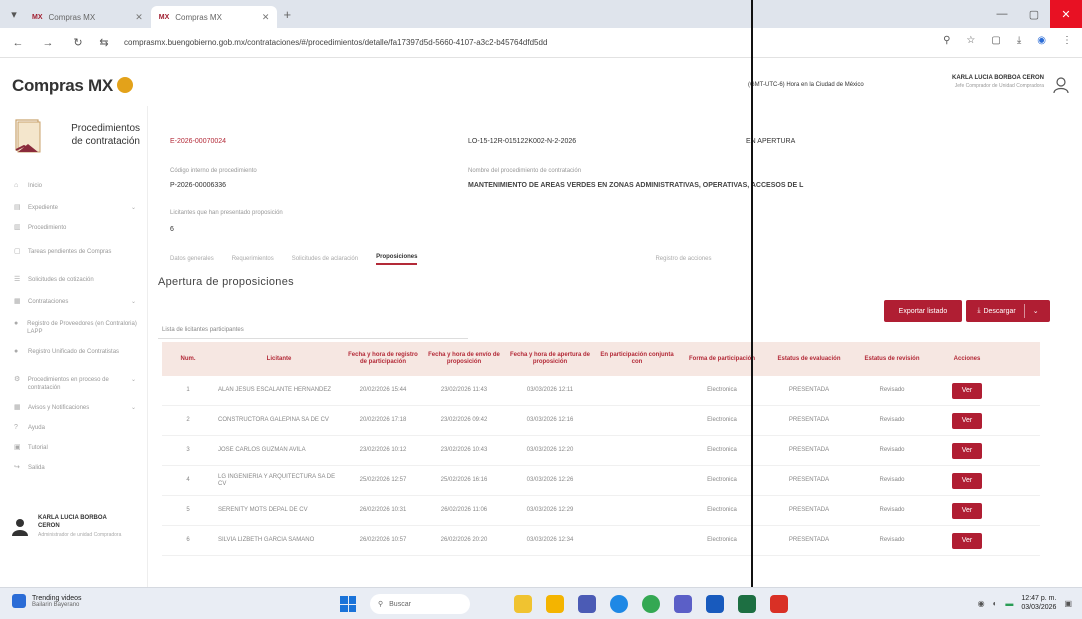 The image size is (1082, 619). I want to click on new-tab-button: +, so click(287, 14).